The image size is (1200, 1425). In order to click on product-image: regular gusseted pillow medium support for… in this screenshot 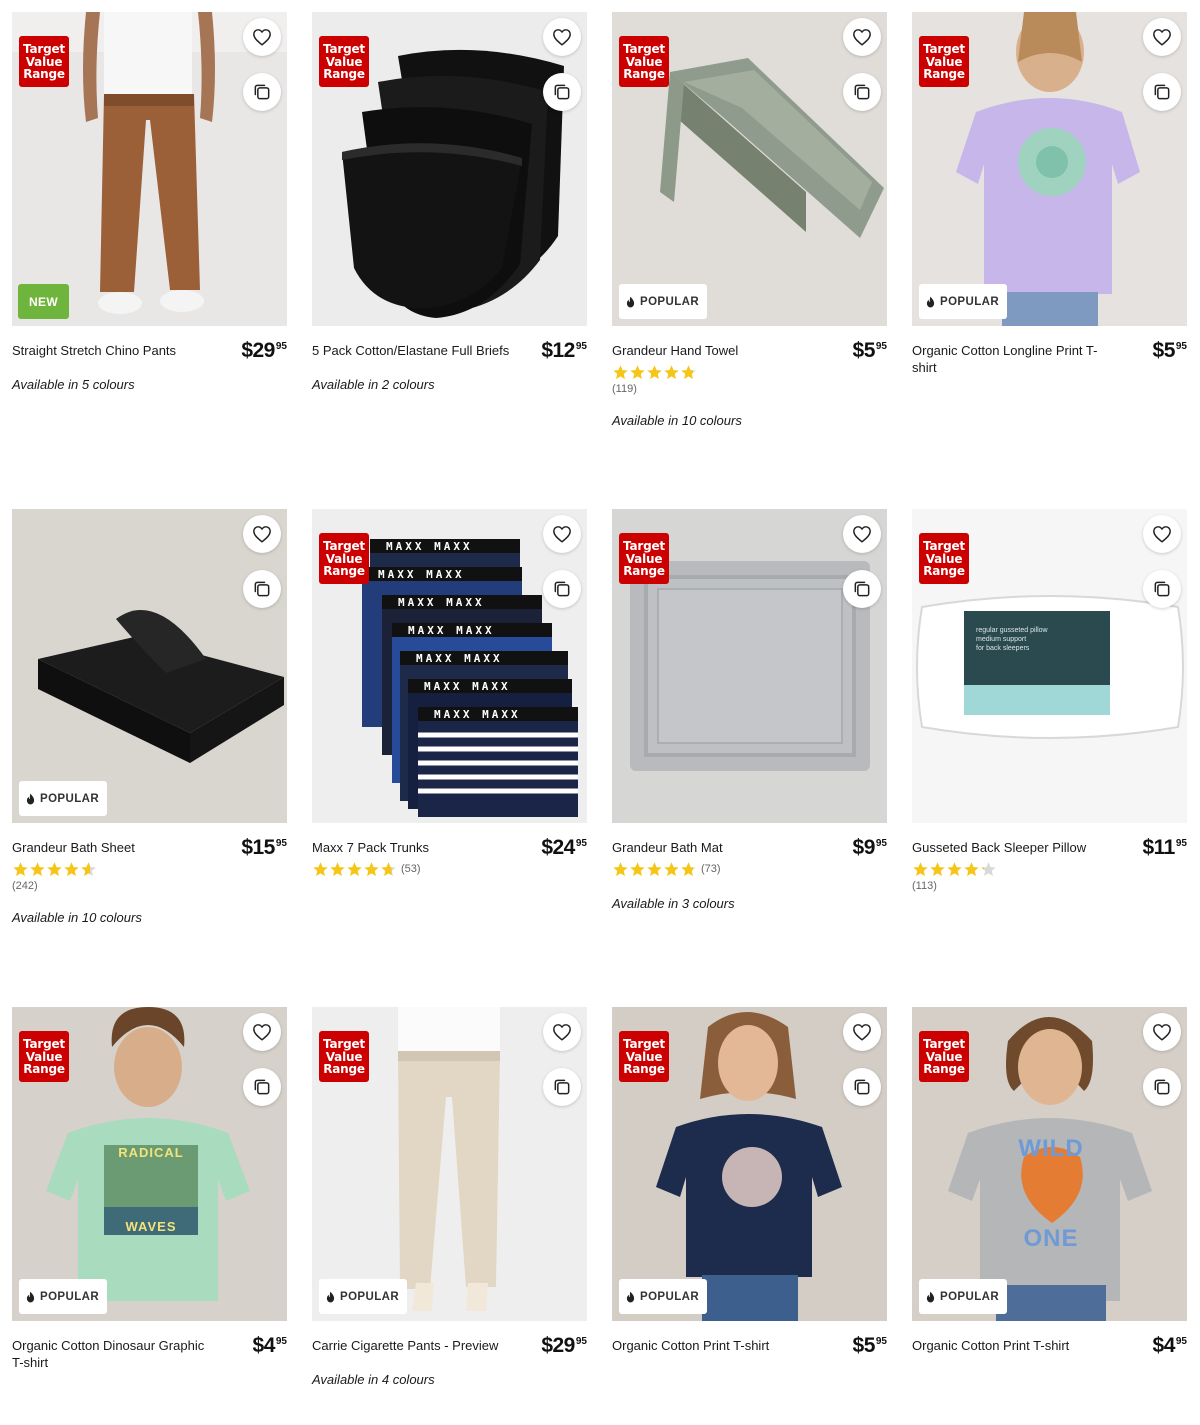, I will do `click(1049, 666)`.